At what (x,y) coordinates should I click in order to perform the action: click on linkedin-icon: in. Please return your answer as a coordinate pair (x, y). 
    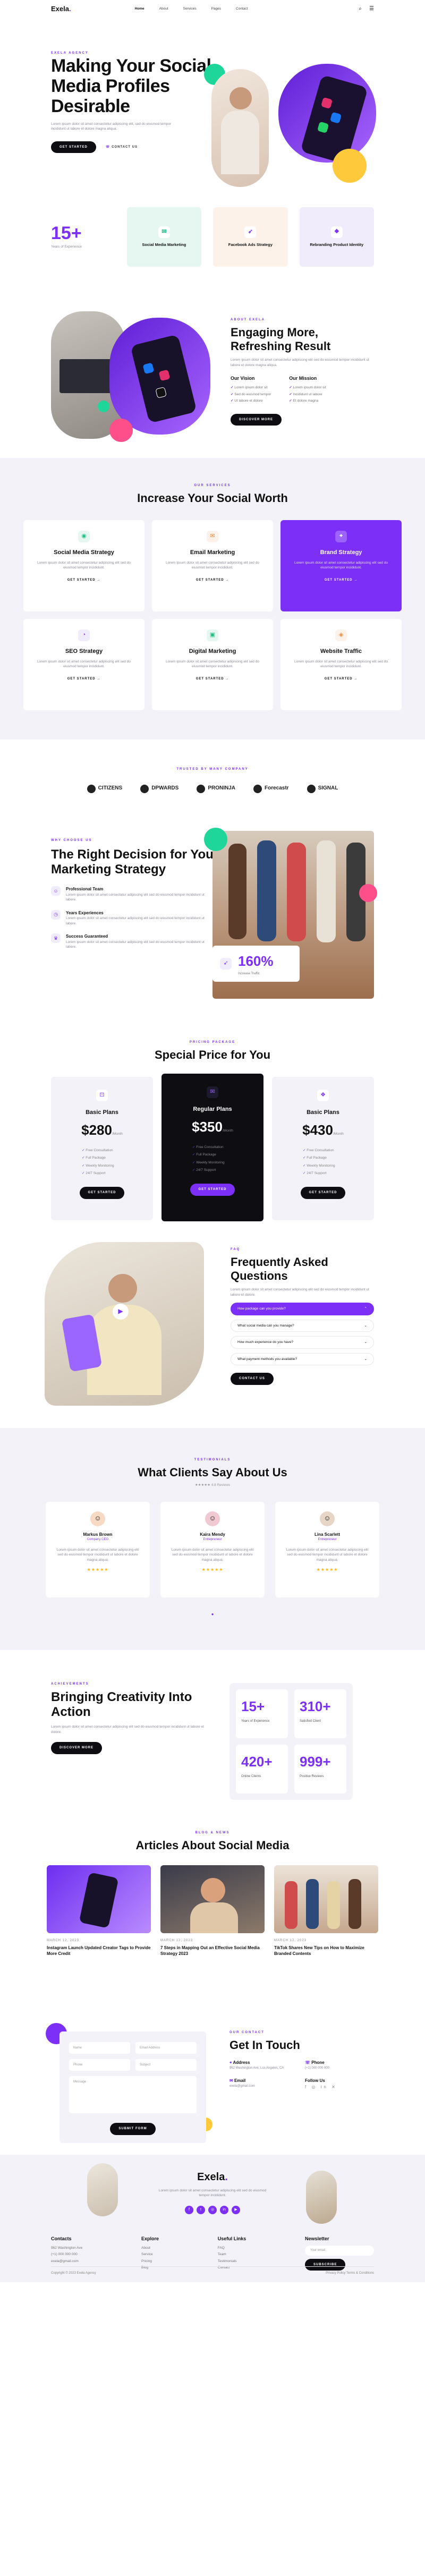
    Looking at the image, I should click on (224, 2209).